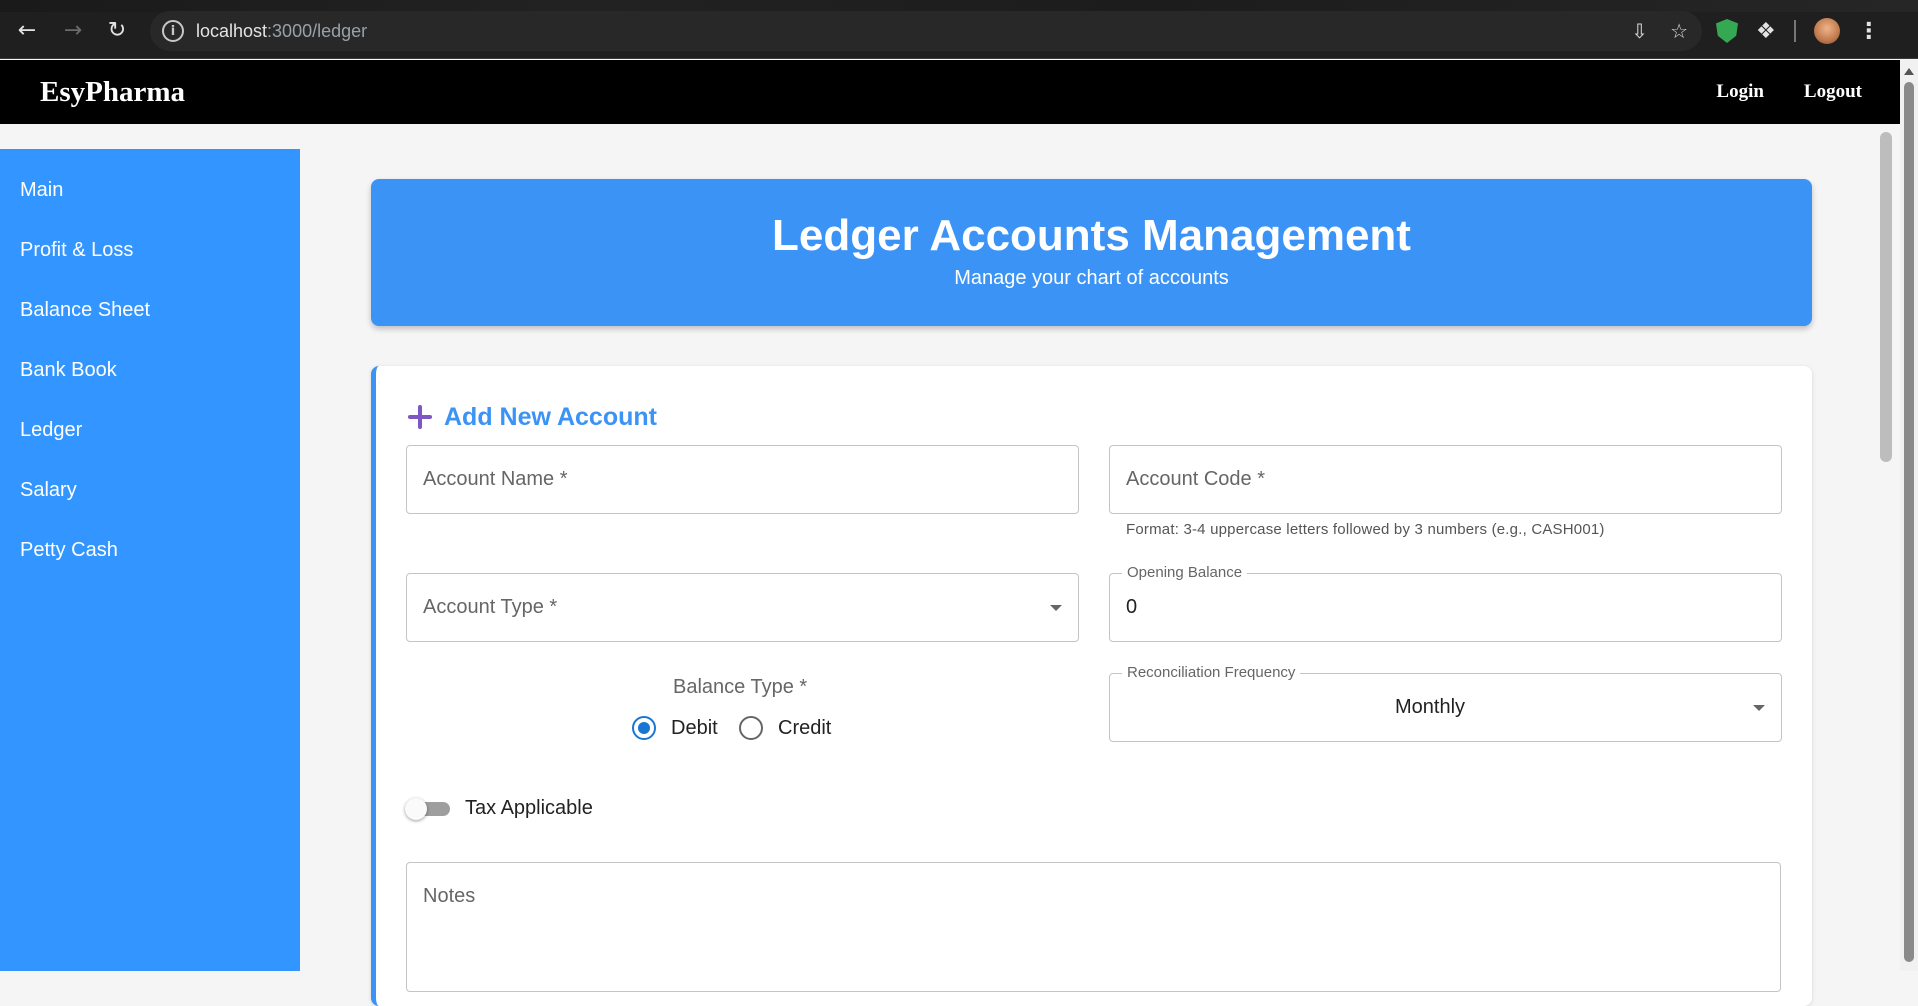 The height and width of the screenshot is (1006, 1918). I want to click on url-text: localhost:3000/ledger, so click(281, 31).